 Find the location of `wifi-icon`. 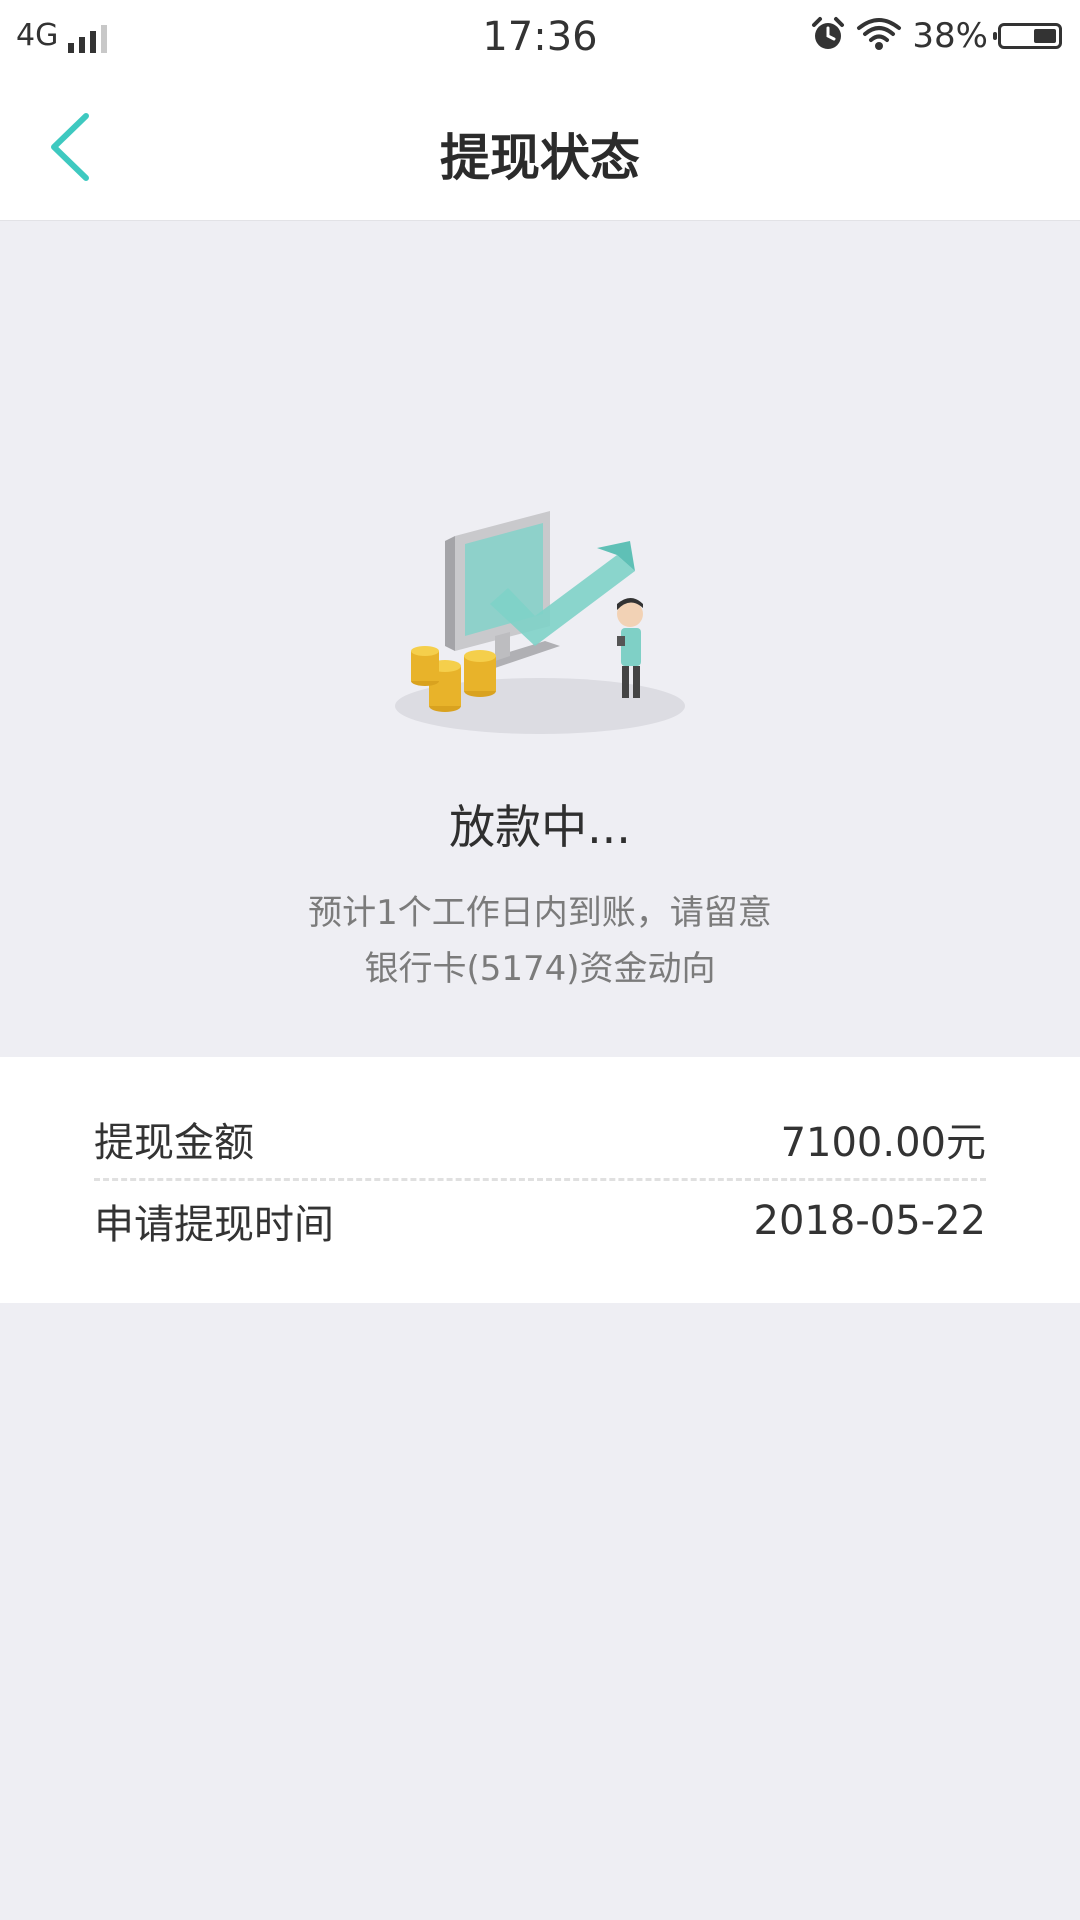

wifi-icon is located at coordinates (879, 36).